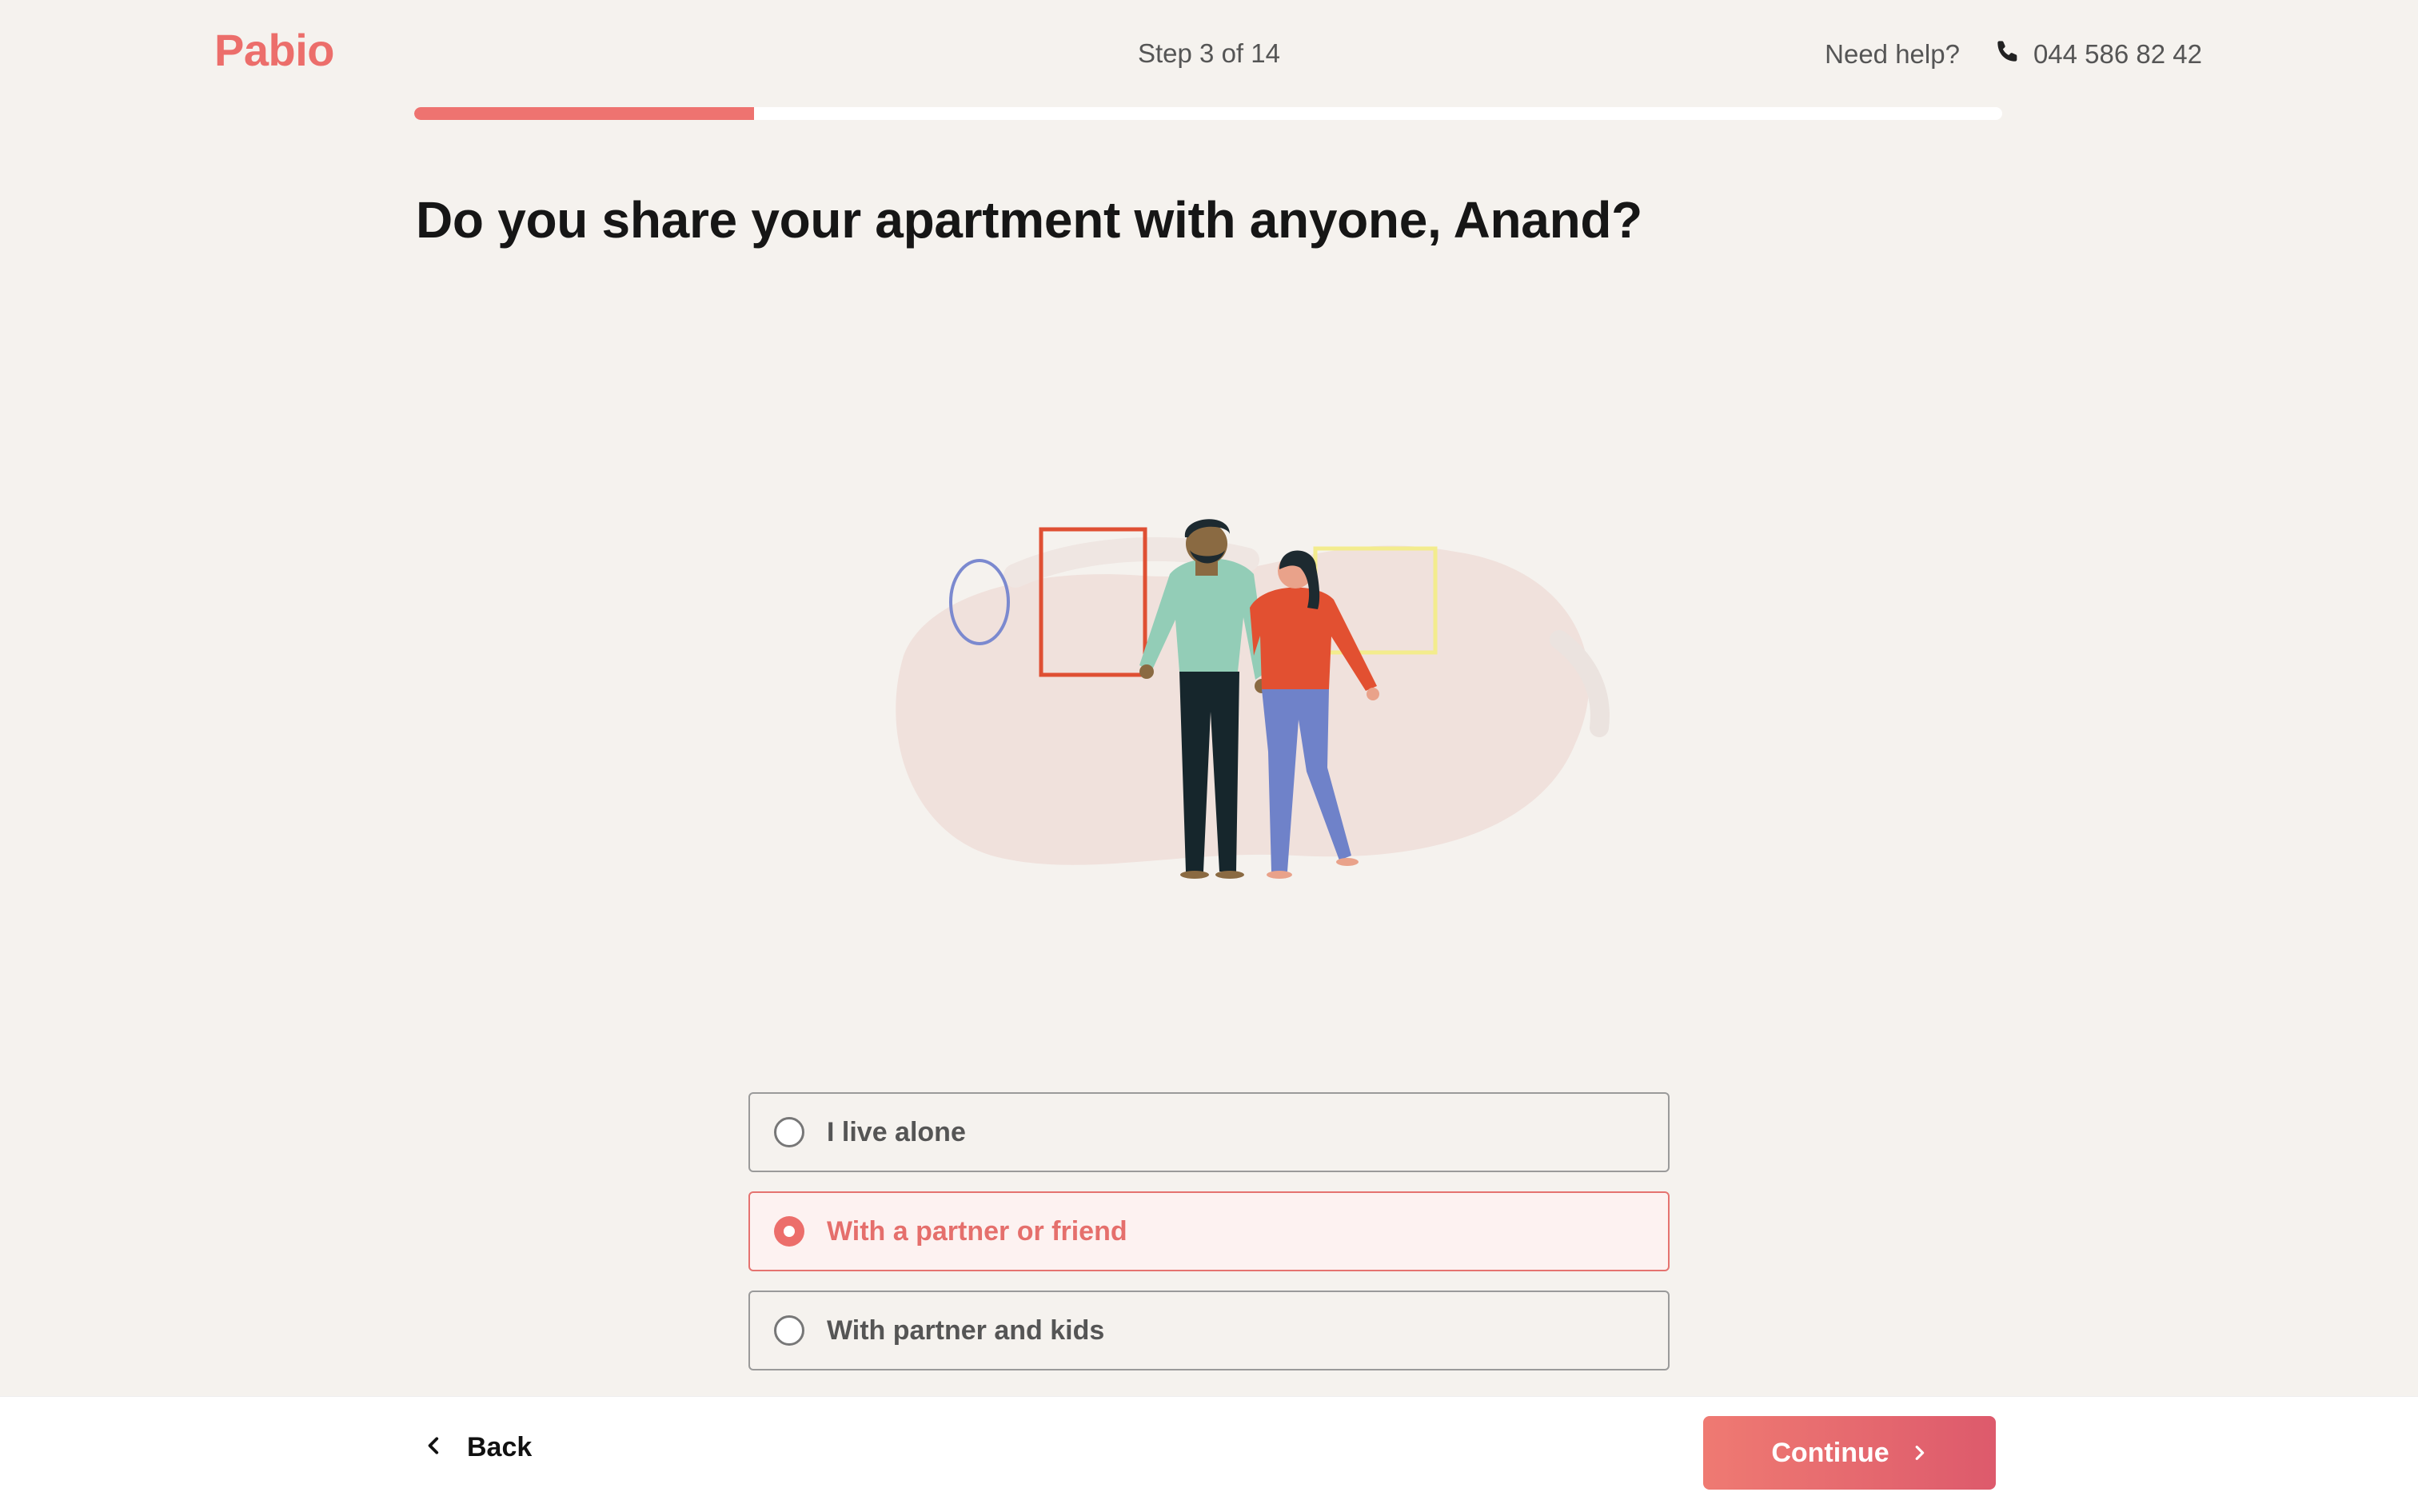  Describe the element at coordinates (1830, 1452) in the screenshot. I see `continue-label: Continue` at that location.